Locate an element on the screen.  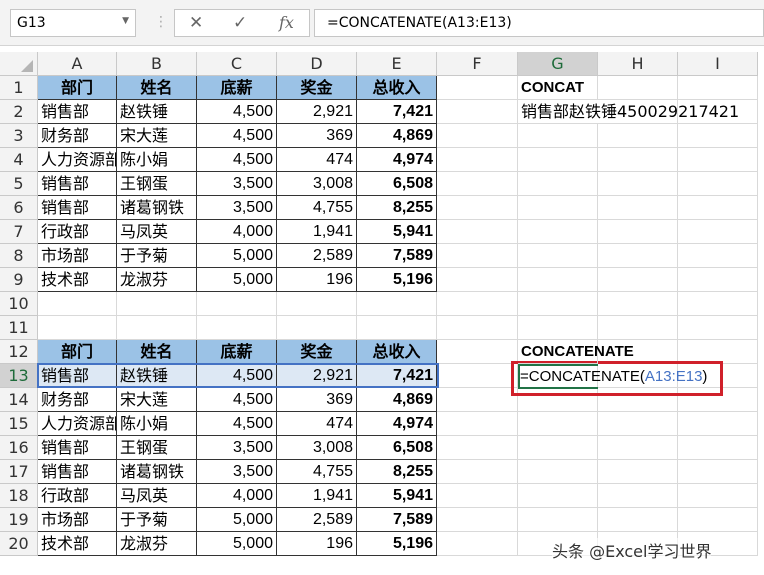
cell-F5 is located at coordinates (477, 184).